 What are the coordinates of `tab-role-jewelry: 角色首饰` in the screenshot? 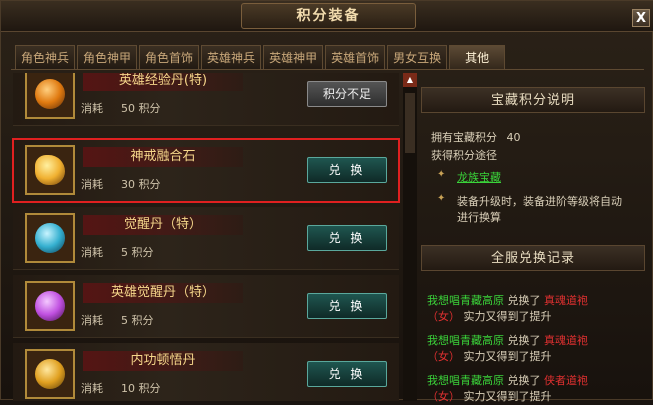 It's located at (169, 57).